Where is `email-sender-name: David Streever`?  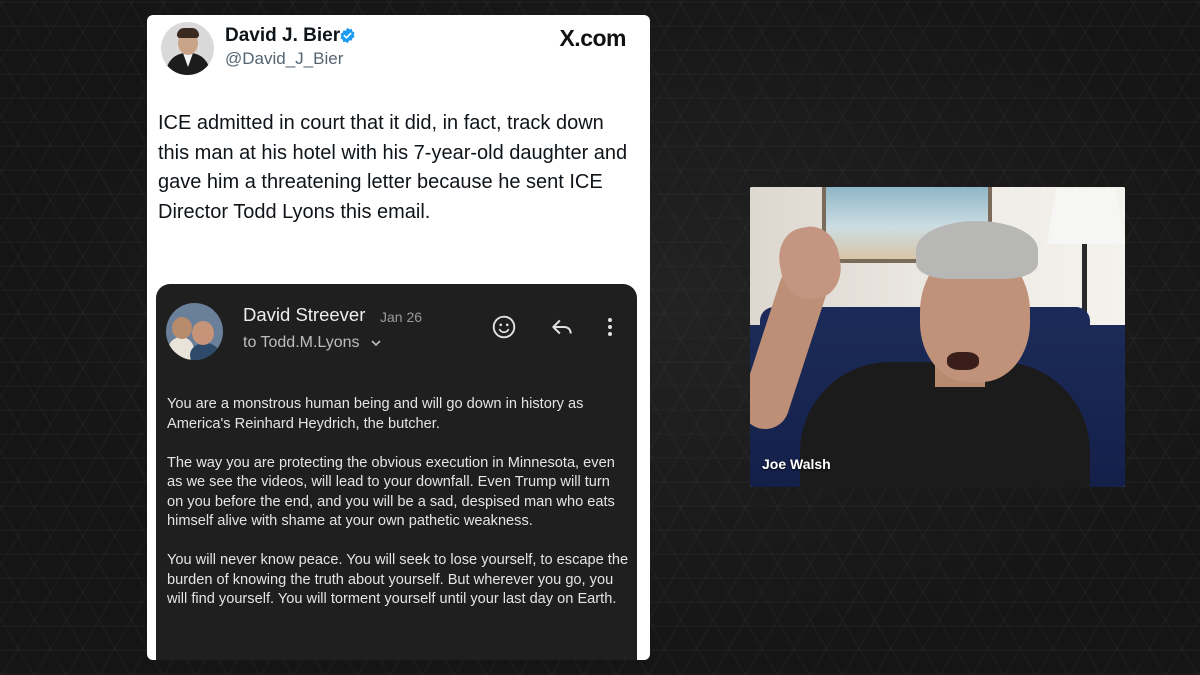 email-sender-name: David Streever is located at coordinates (304, 314).